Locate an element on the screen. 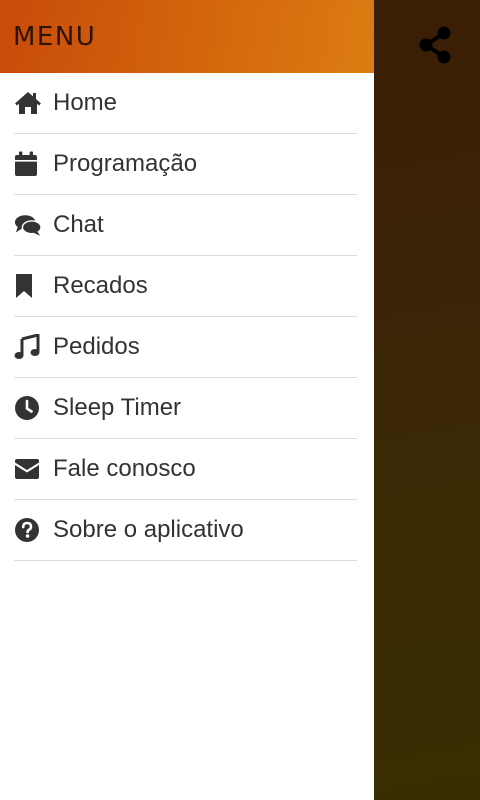  menu-item-label: Sobre o aplicativo is located at coordinates (148, 529).